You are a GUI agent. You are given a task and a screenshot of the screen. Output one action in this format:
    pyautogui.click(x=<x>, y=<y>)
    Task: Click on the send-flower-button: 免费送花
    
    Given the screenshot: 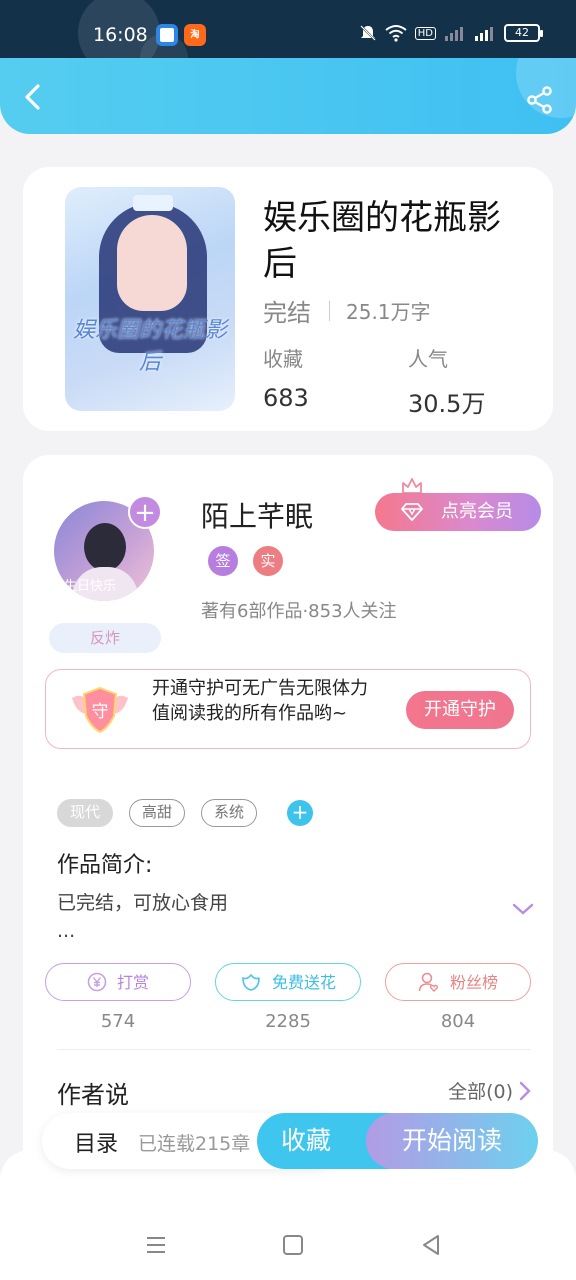 What is the action you would take?
    pyautogui.click(x=288, y=982)
    